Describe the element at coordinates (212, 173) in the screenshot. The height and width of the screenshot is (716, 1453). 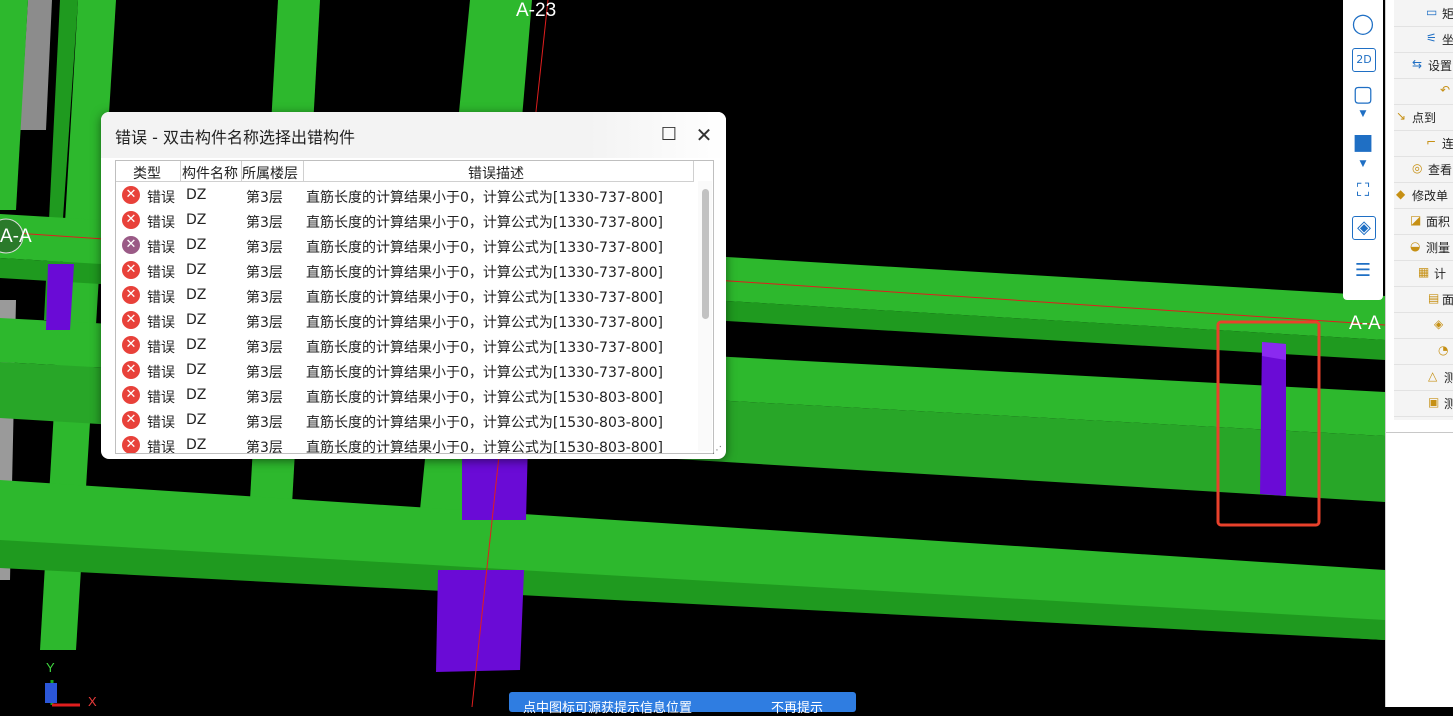
I see `column-header-name: 构件名称` at that location.